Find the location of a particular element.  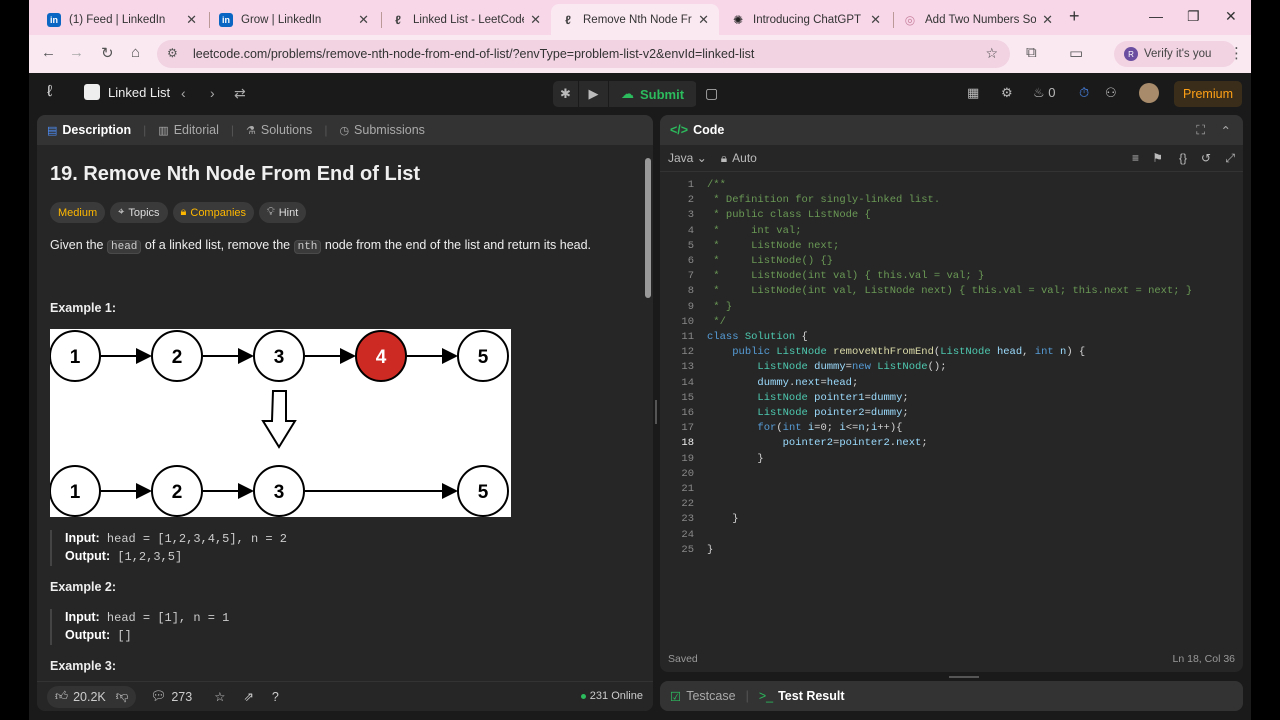

code-line: * ListNode() {} is located at coordinates (770, 261).